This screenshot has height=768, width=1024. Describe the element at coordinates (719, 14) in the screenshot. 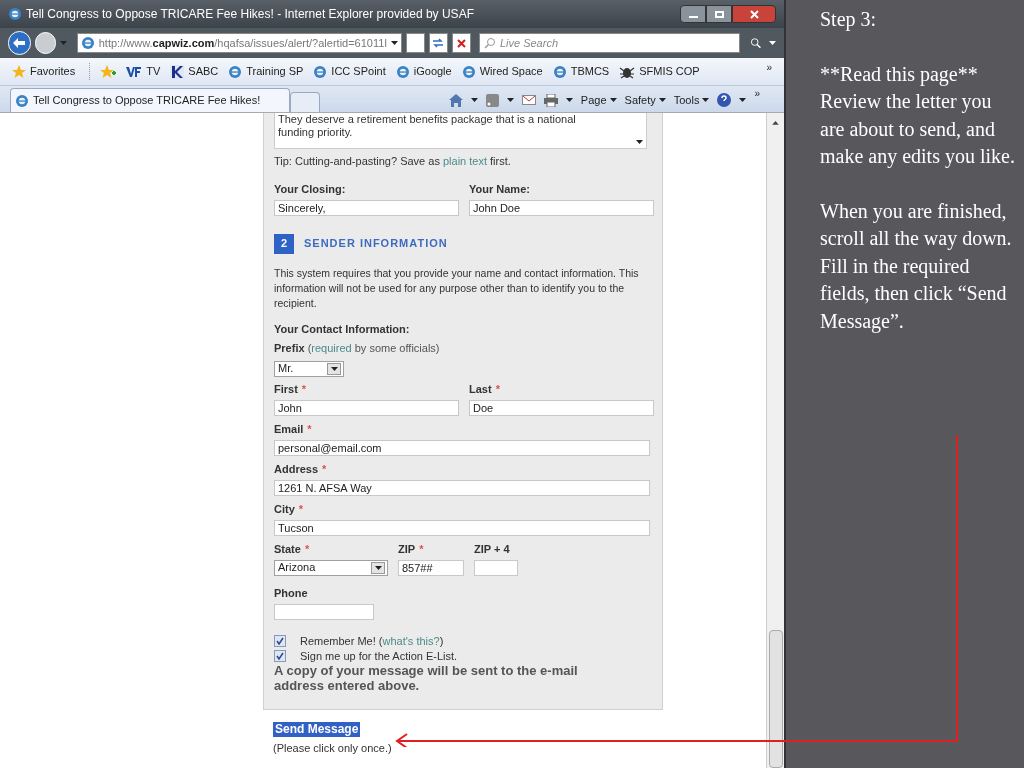

I see `maximize-button` at that location.